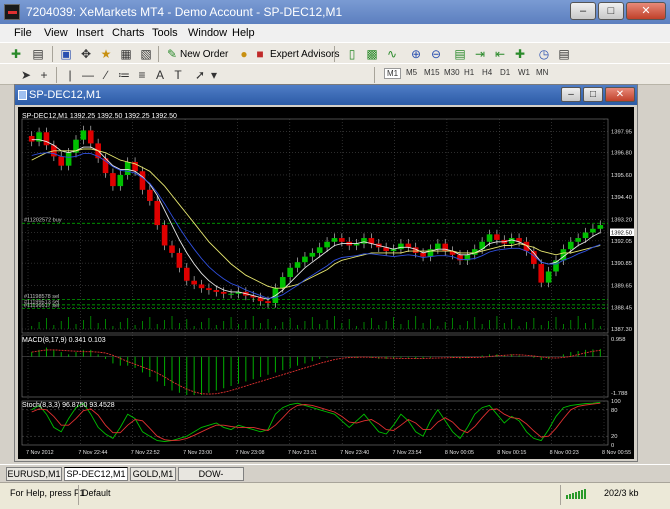  I want to click on fibonacci-icon: ≡, so click(142, 75).